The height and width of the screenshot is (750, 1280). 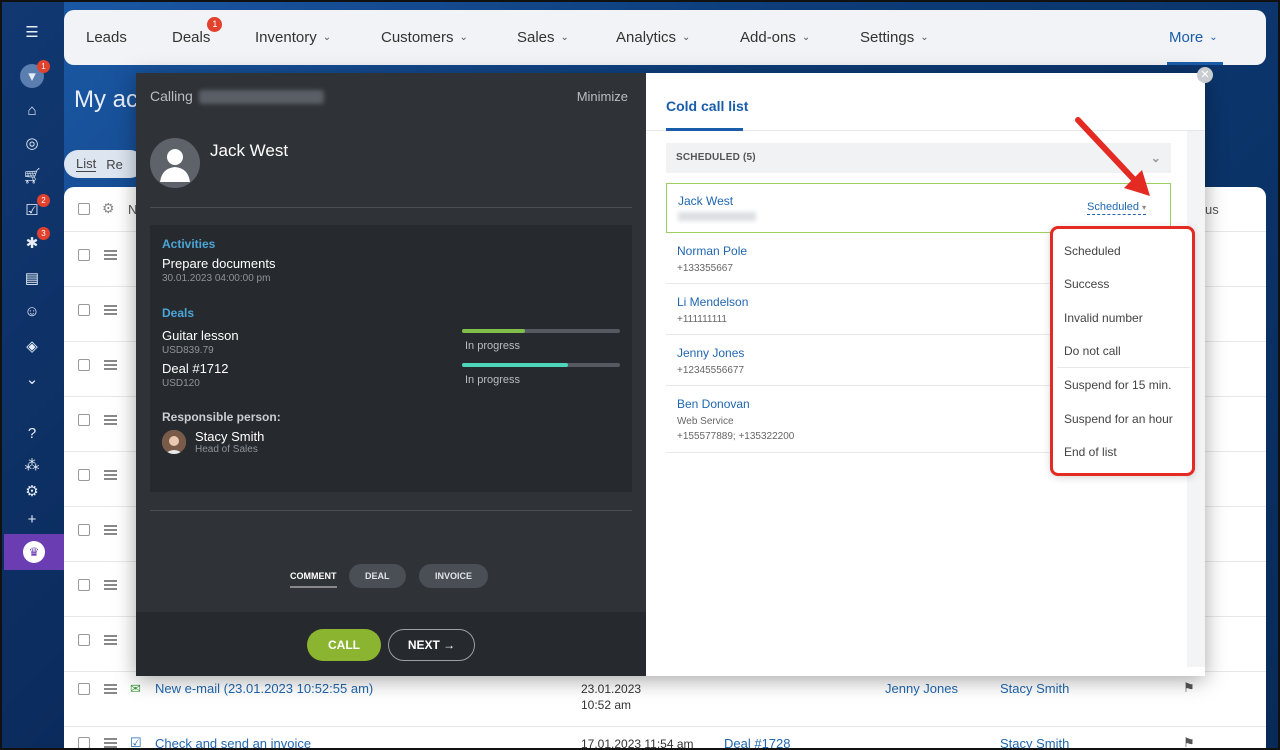 What do you see at coordinates (261, 97) in the screenshot?
I see `redacted-phone` at bounding box center [261, 97].